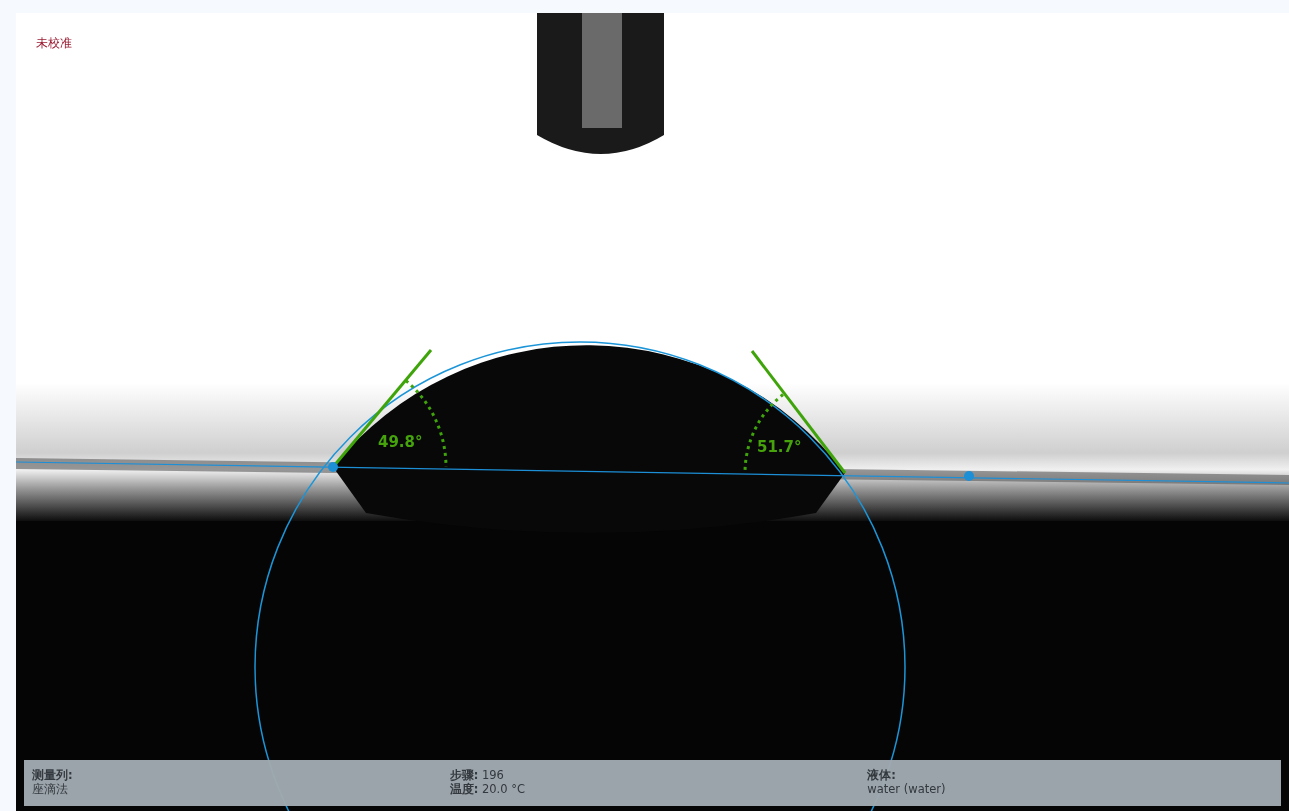  Describe the element at coordinates (54, 43) in the screenshot. I see `calibration-status: 未校准` at that location.